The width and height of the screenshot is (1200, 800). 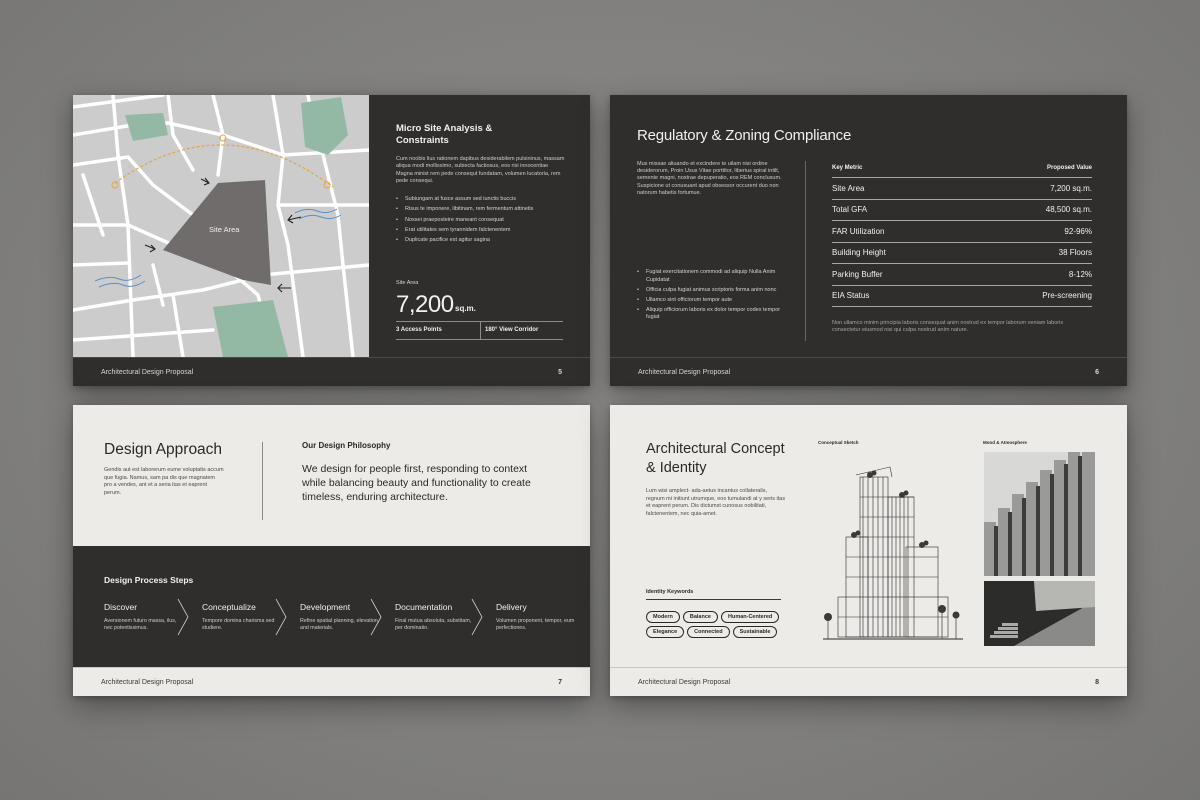 I want to click on cell-value: 38 Floors, so click(x=1075, y=253).